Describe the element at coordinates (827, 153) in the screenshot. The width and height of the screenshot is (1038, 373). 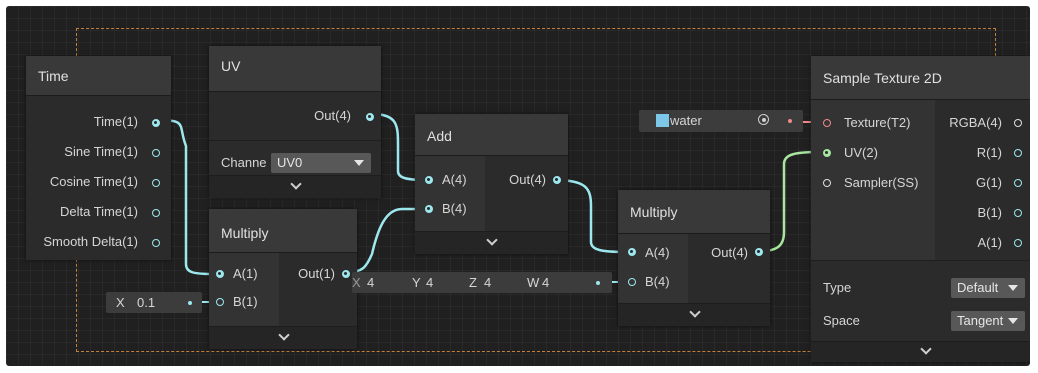
I see `port-uv-in` at that location.